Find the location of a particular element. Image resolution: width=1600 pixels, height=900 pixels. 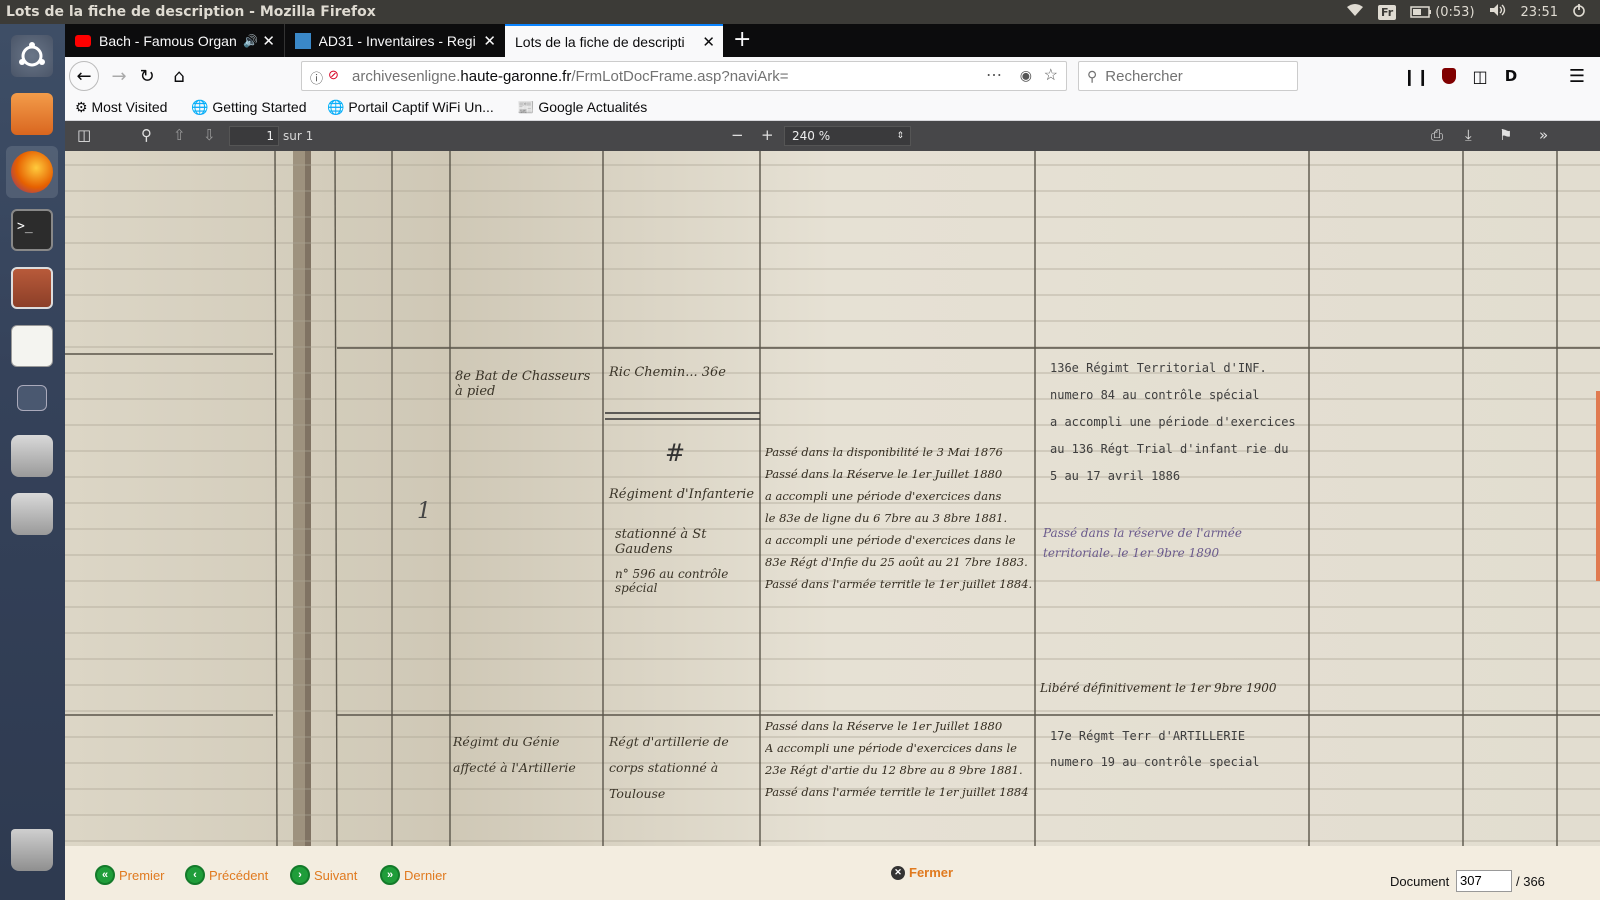

ublock-icon is located at coordinates (1449, 76).